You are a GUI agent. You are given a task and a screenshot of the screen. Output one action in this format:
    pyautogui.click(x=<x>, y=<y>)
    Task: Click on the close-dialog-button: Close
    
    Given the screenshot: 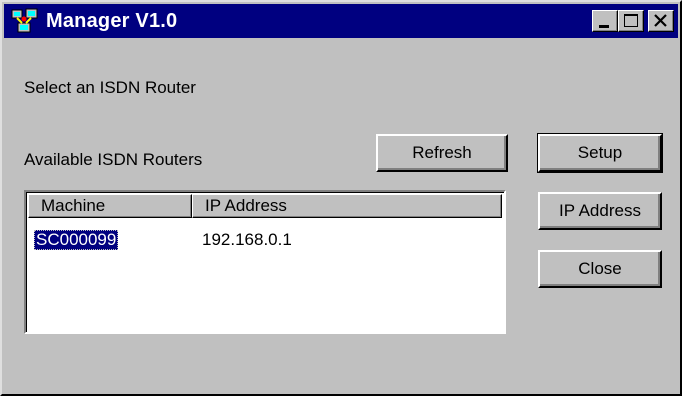 What is the action you would take?
    pyautogui.click(x=600, y=269)
    